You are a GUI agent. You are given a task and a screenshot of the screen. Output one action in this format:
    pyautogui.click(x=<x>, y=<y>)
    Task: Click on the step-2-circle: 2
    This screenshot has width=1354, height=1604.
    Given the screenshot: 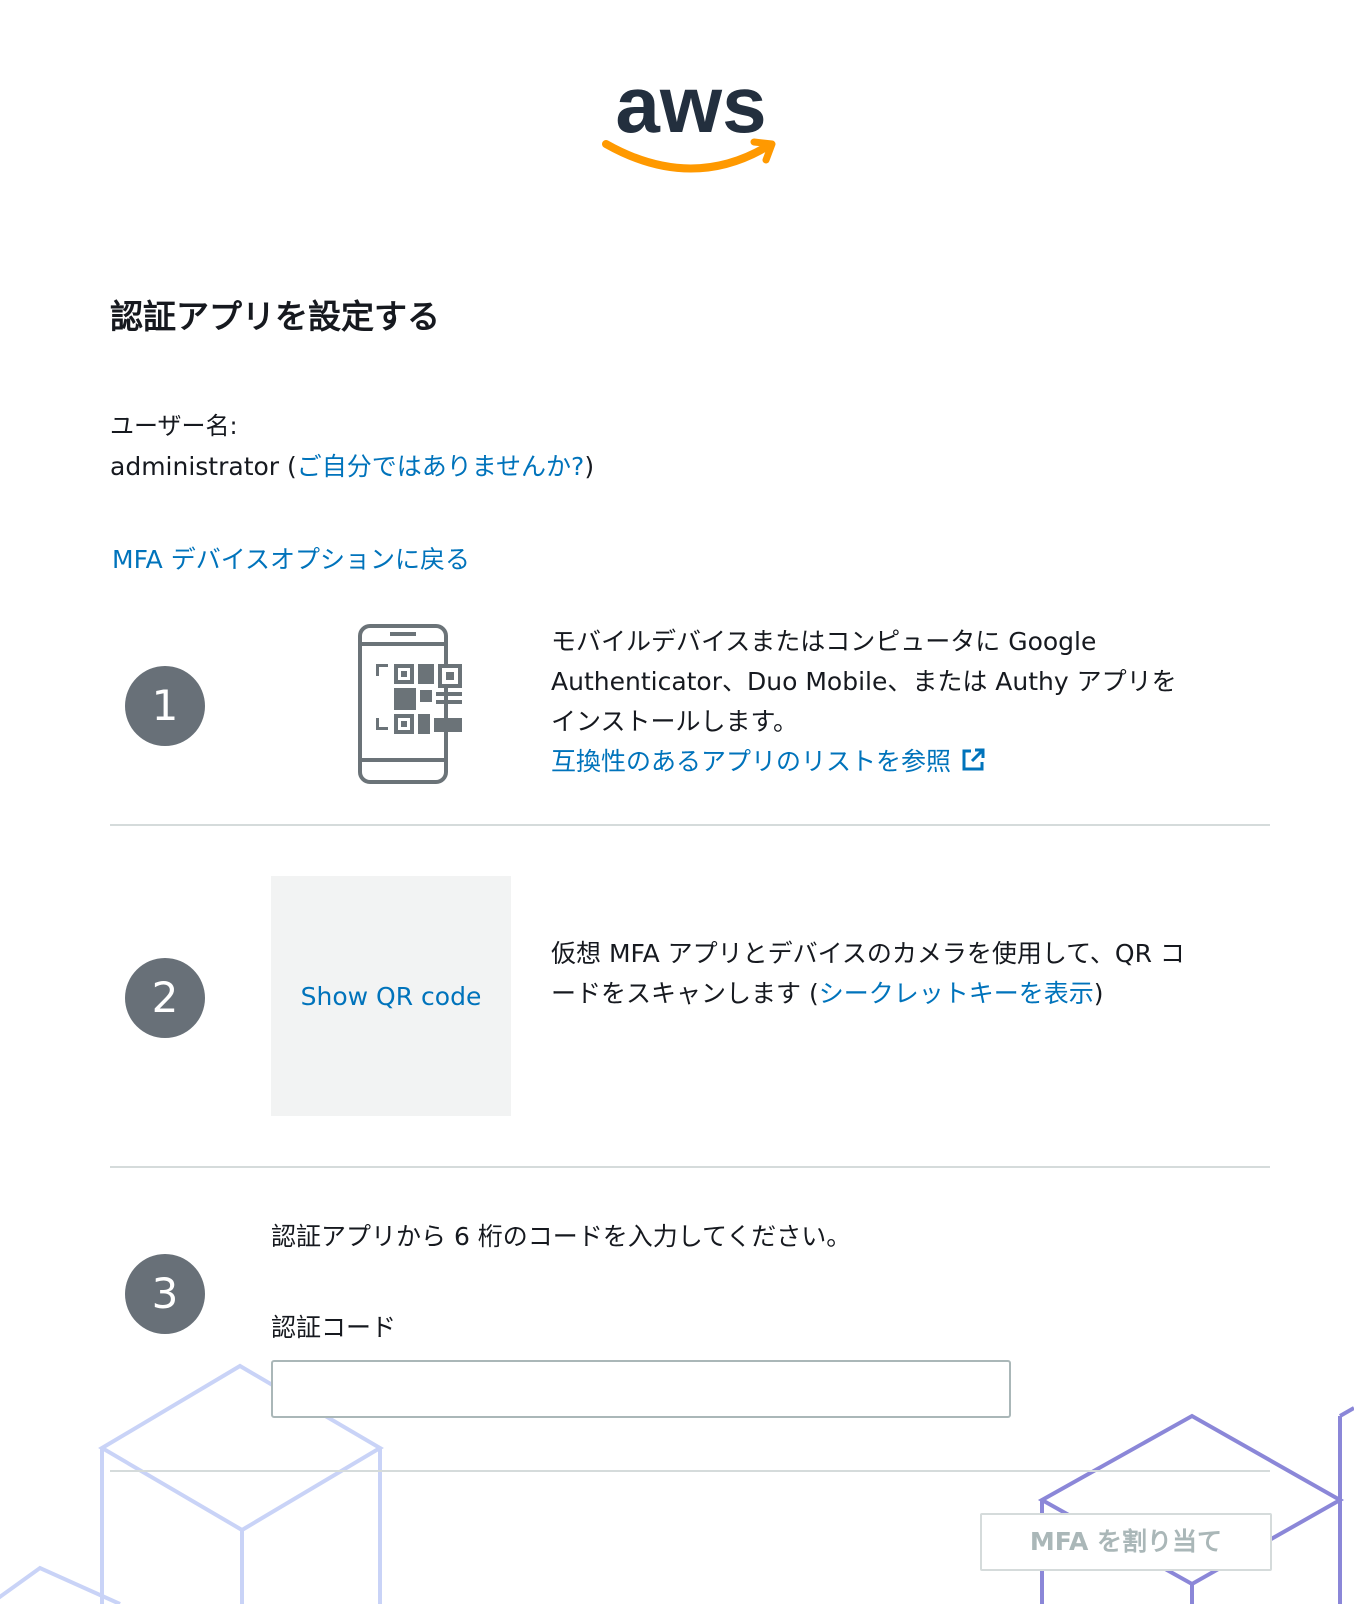 What is the action you would take?
    pyautogui.click(x=165, y=998)
    